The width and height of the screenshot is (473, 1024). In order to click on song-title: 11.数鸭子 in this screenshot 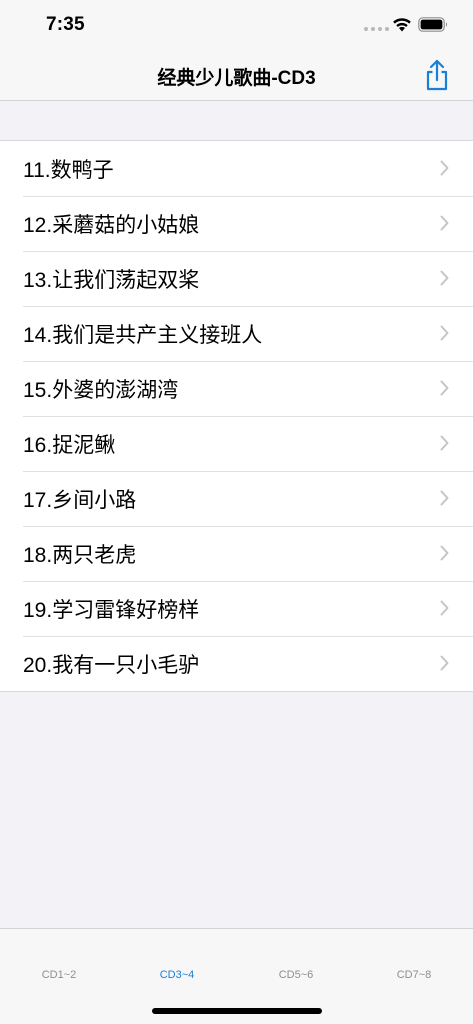, I will do `click(68, 170)`.